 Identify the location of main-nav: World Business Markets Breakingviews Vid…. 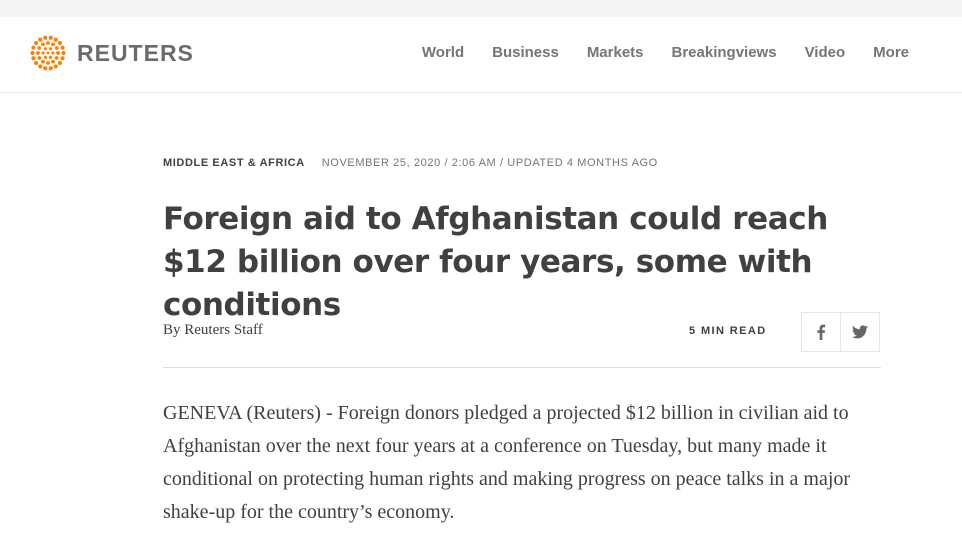
(651, 52).